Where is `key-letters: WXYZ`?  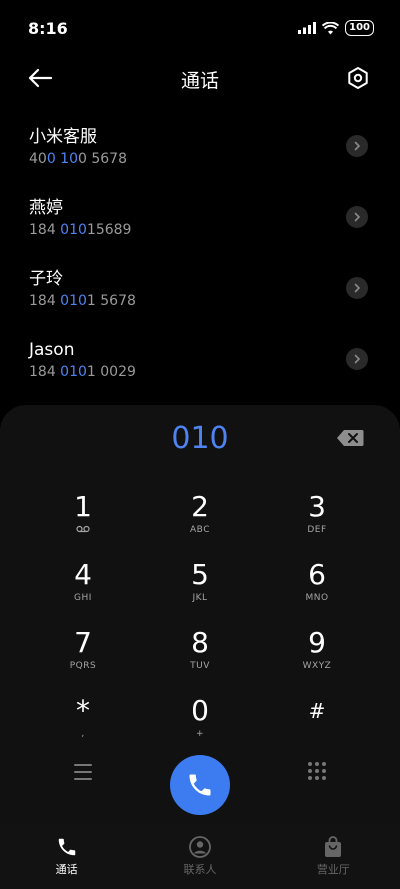
key-letters: WXYZ is located at coordinates (317, 666).